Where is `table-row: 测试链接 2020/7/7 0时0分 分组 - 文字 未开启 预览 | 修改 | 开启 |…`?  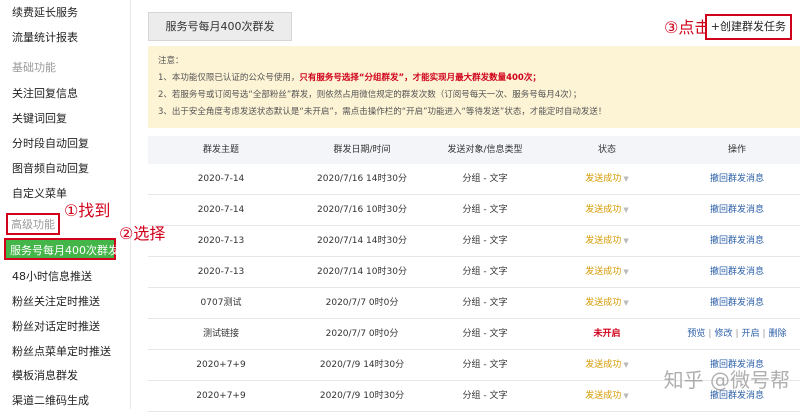 table-row: 测试链接 2020/7/7 0时0分 分组 - 文字 未开启 预览 | 修改 | 开启 |… is located at coordinates (474, 334).